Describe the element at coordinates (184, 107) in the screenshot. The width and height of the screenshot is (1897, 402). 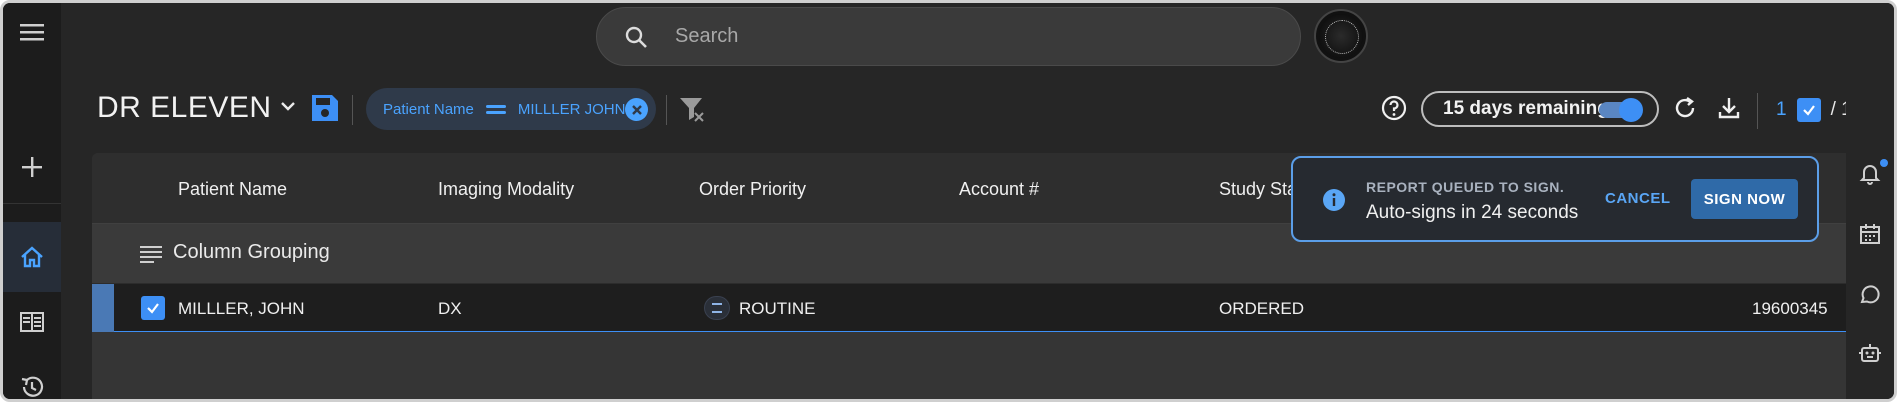
I see `page-title: DR ELEVEN` at that location.